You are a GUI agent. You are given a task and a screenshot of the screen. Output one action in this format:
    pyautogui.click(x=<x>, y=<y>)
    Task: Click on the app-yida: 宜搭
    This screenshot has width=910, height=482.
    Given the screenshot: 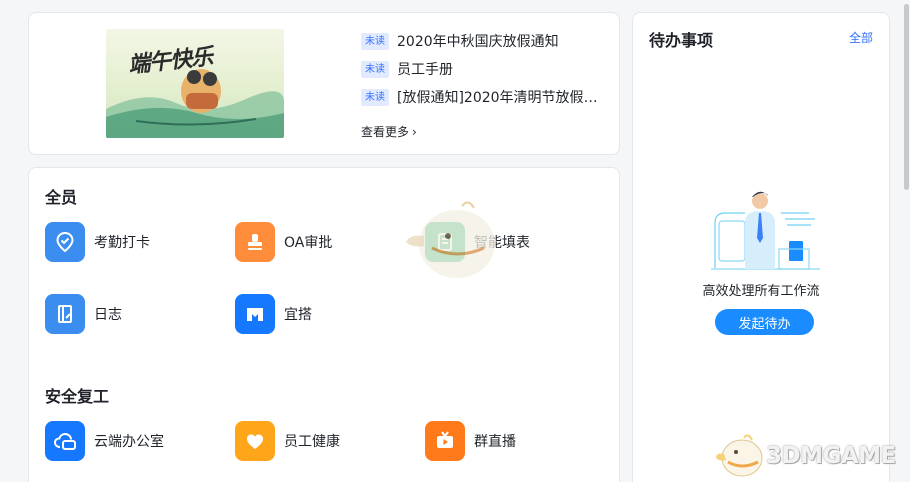 What is the action you would take?
    pyautogui.click(x=273, y=314)
    